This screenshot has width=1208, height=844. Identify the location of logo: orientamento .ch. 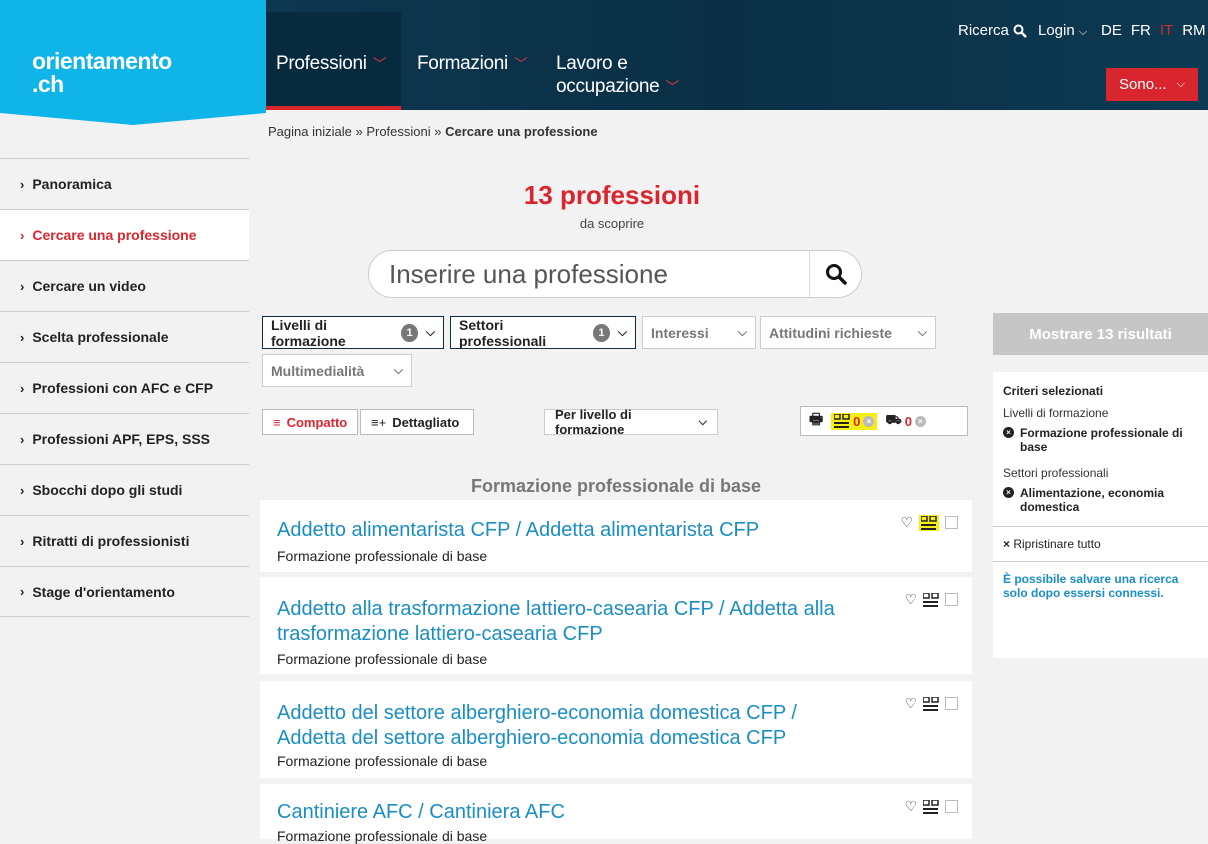
(133, 55).